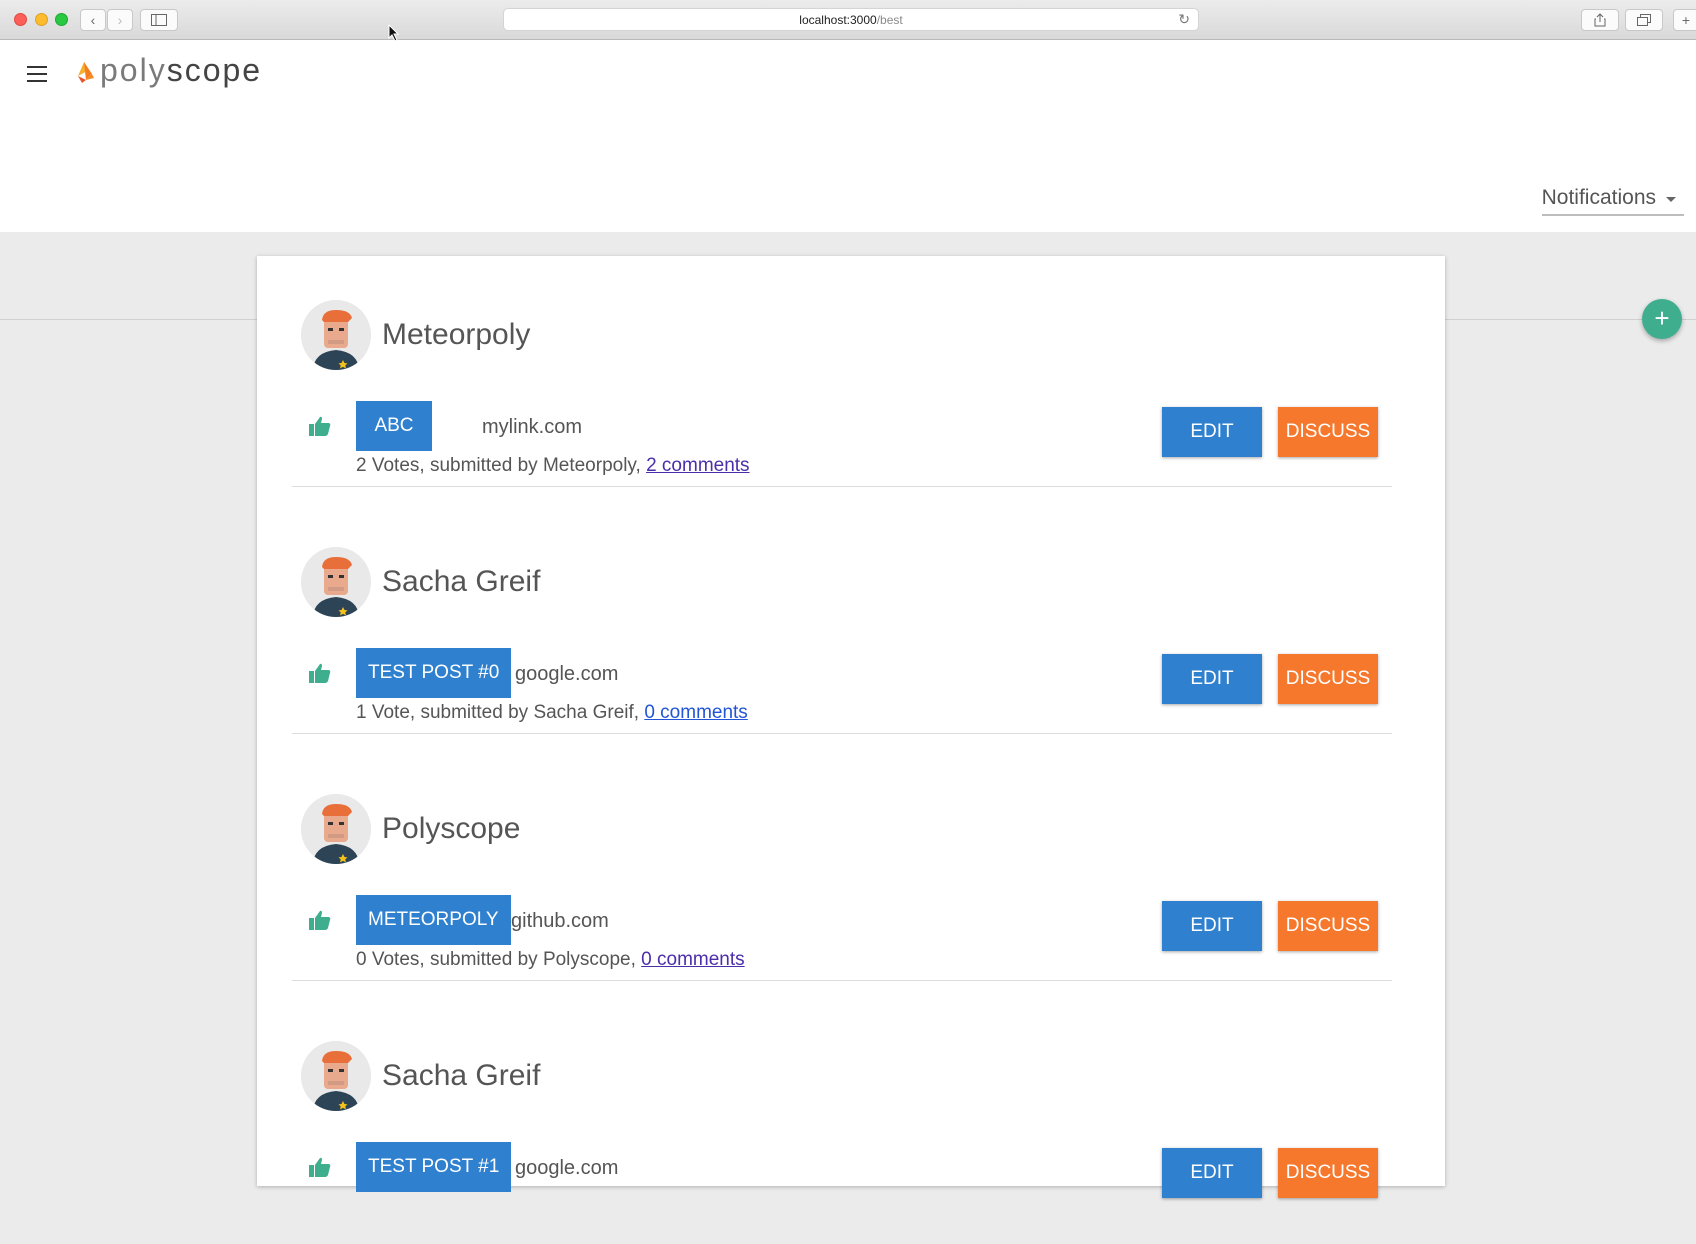 The height and width of the screenshot is (1244, 1696). Describe the element at coordinates (394, 426) in the screenshot. I see `category-button: ABC` at that location.